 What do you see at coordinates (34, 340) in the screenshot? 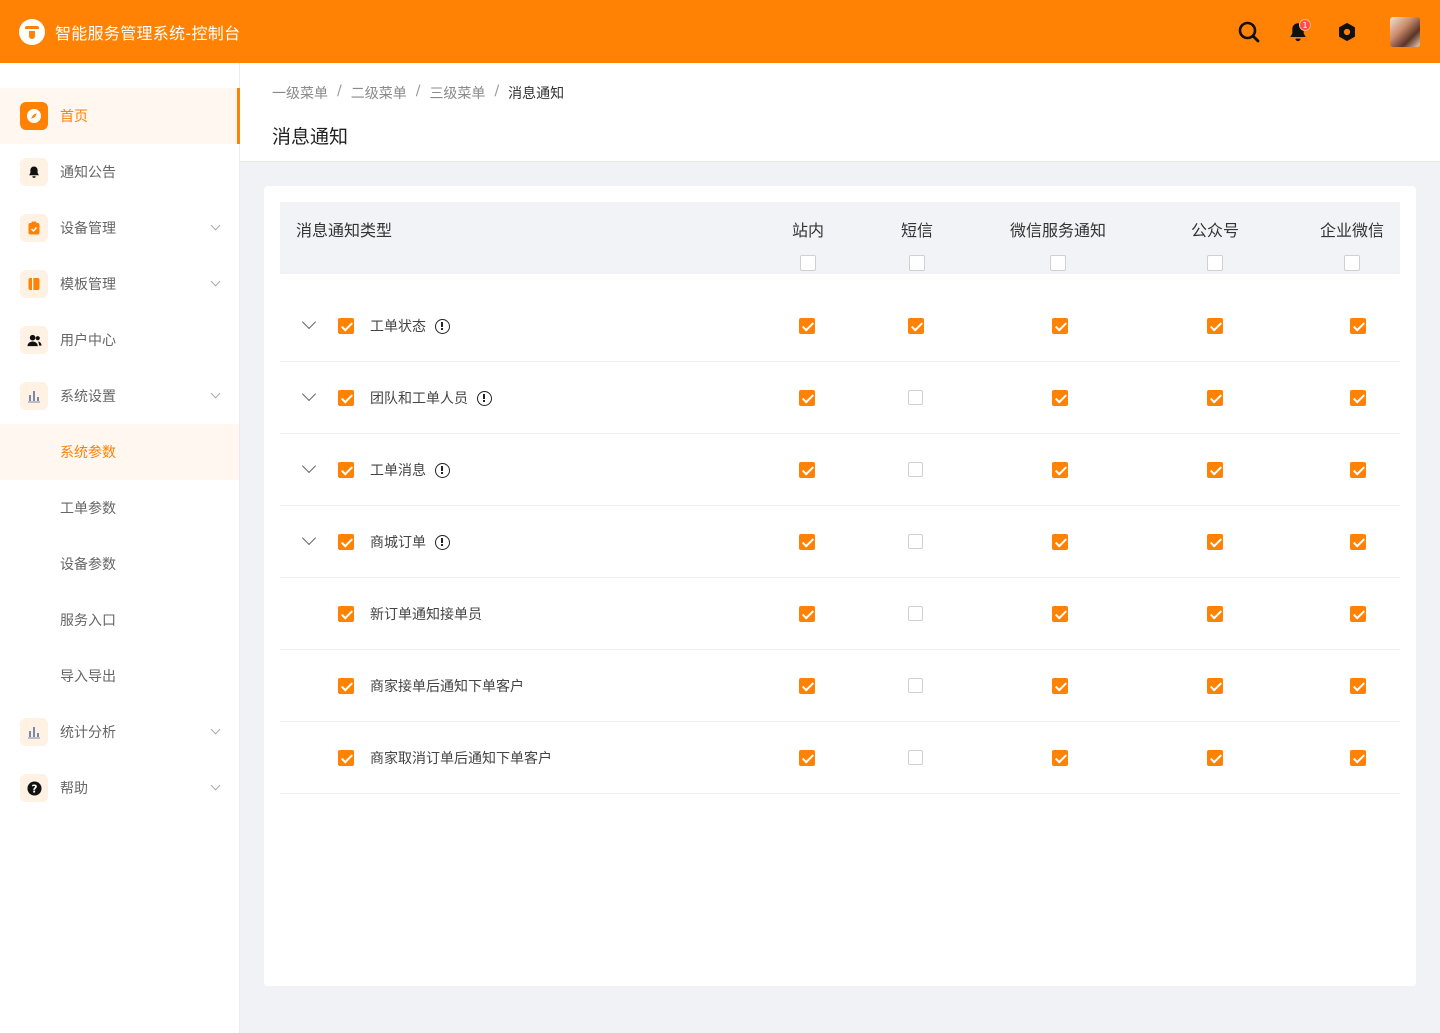
I see `users-icon` at bounding box center [34, 340].